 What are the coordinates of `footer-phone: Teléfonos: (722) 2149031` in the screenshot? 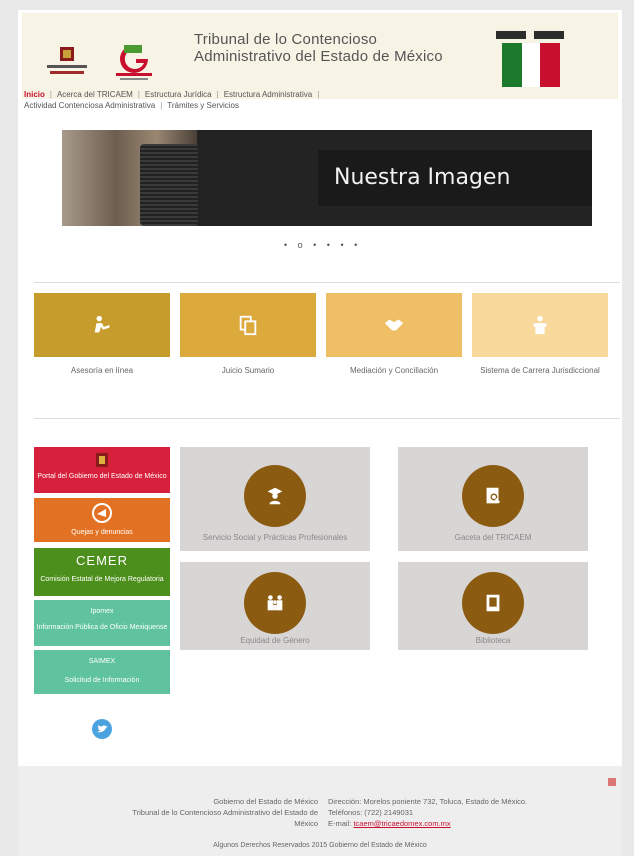 It's located at (371, 812).